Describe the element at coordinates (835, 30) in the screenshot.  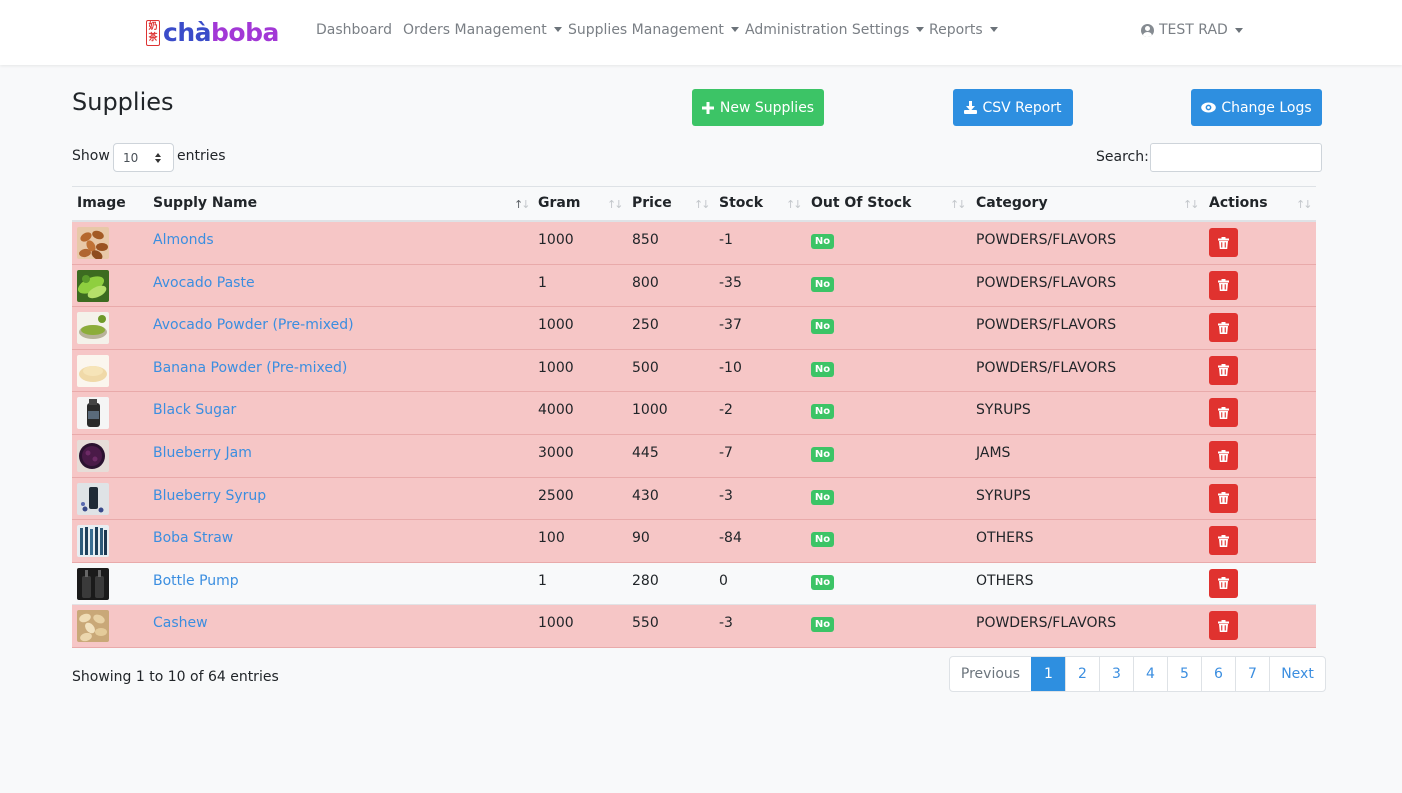
I see `nav-administration-settings: Administration Settings` at that location.